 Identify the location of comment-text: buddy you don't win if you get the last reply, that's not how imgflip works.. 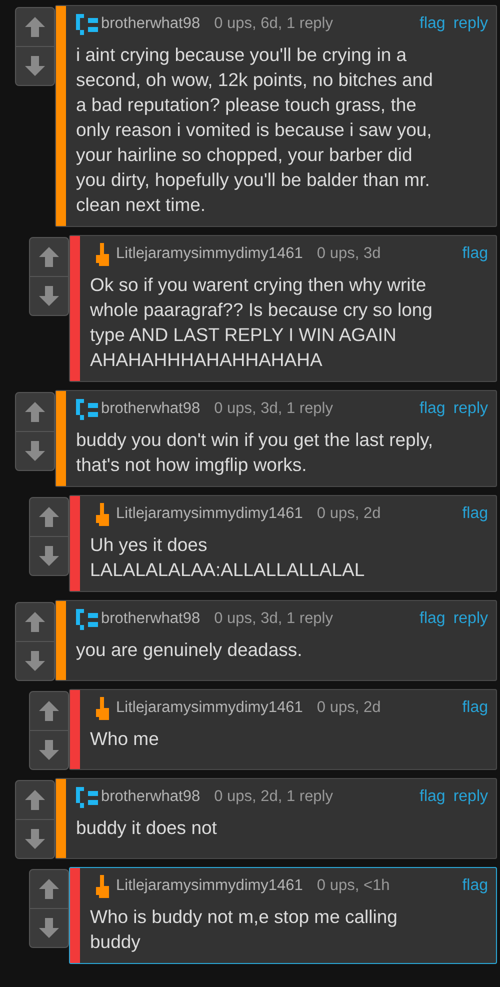
(255, 452).